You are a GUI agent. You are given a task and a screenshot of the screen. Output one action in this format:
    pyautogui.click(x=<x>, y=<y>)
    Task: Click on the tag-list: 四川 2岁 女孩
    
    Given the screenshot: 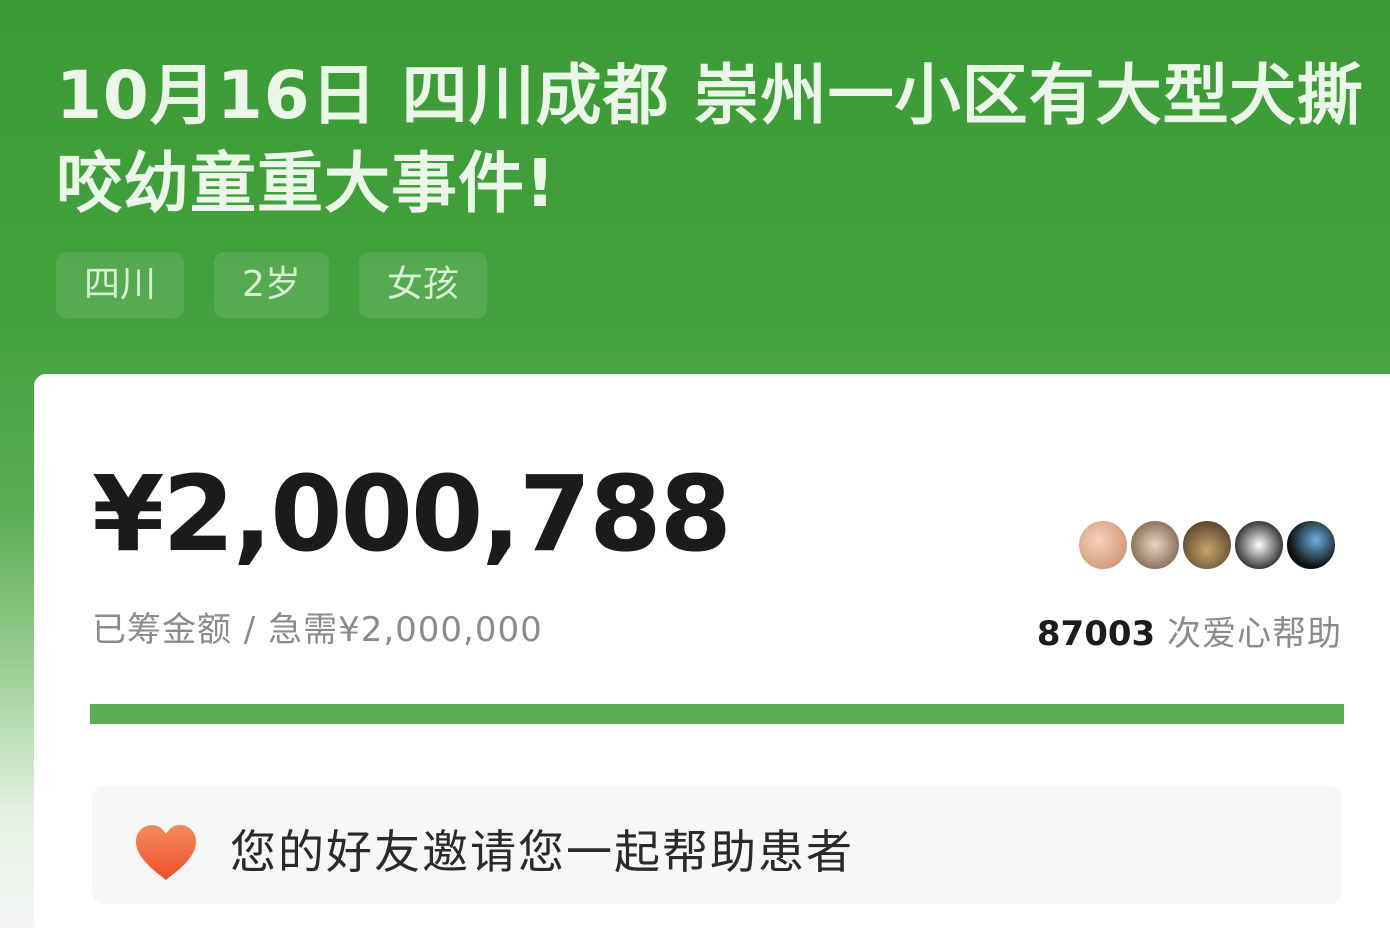 What is the action you would take?
    pyautogui.click(x=271, y=285)
    